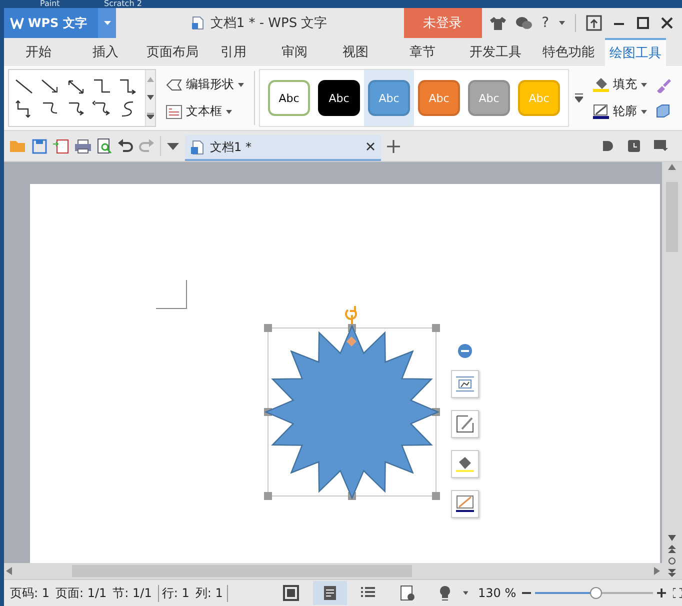  I want to click on pdf-export-icon, so click(61, 146).